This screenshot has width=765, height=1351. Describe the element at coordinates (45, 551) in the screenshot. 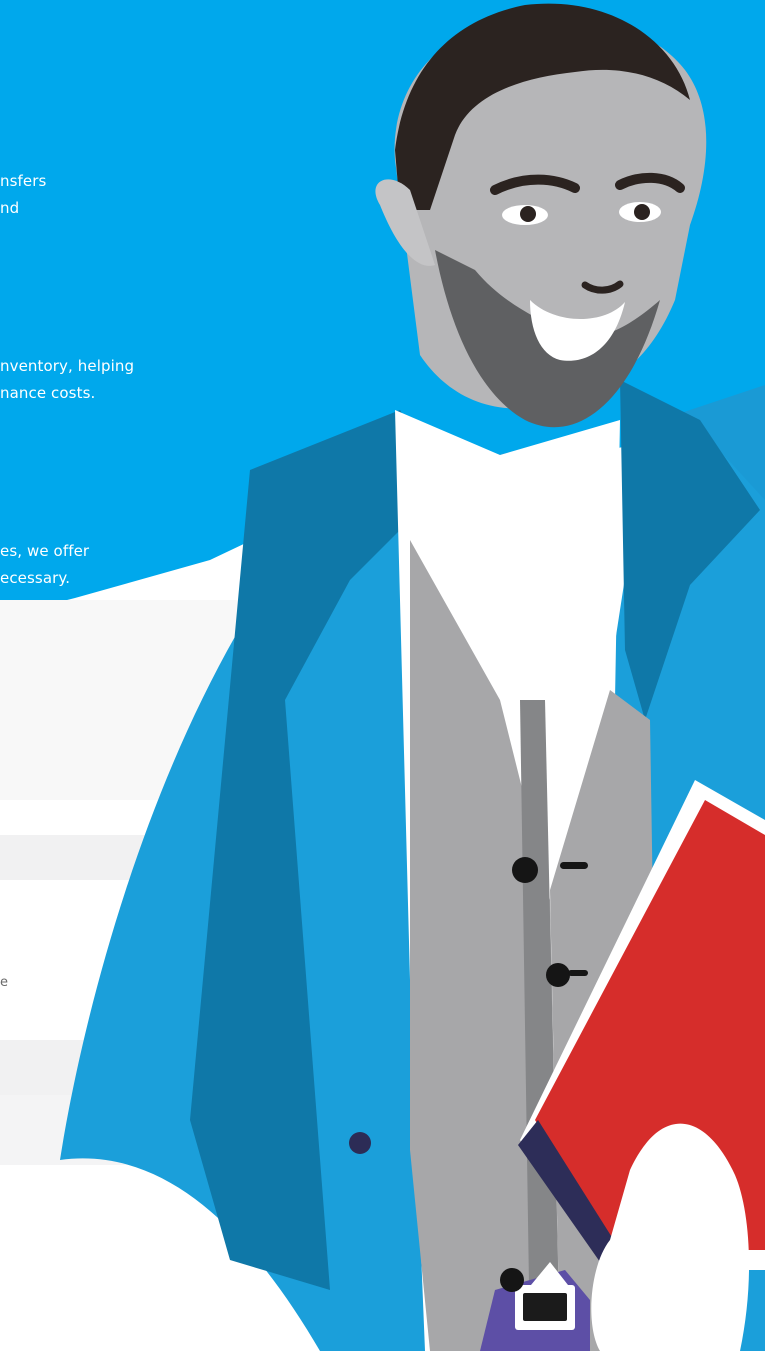

I see `left-copy-line-5: es, we offer` at that location.